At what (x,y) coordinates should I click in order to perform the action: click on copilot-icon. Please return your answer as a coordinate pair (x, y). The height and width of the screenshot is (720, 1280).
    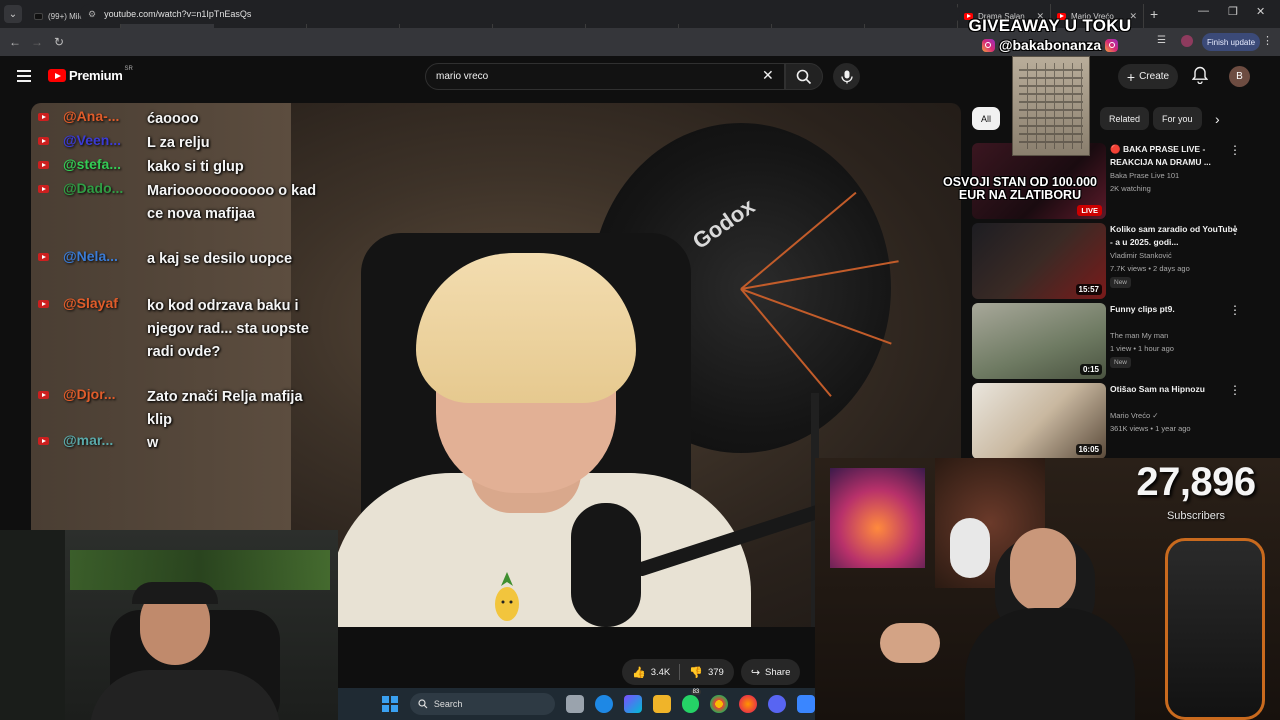
    Looking at the image, I should click on (632, 704).